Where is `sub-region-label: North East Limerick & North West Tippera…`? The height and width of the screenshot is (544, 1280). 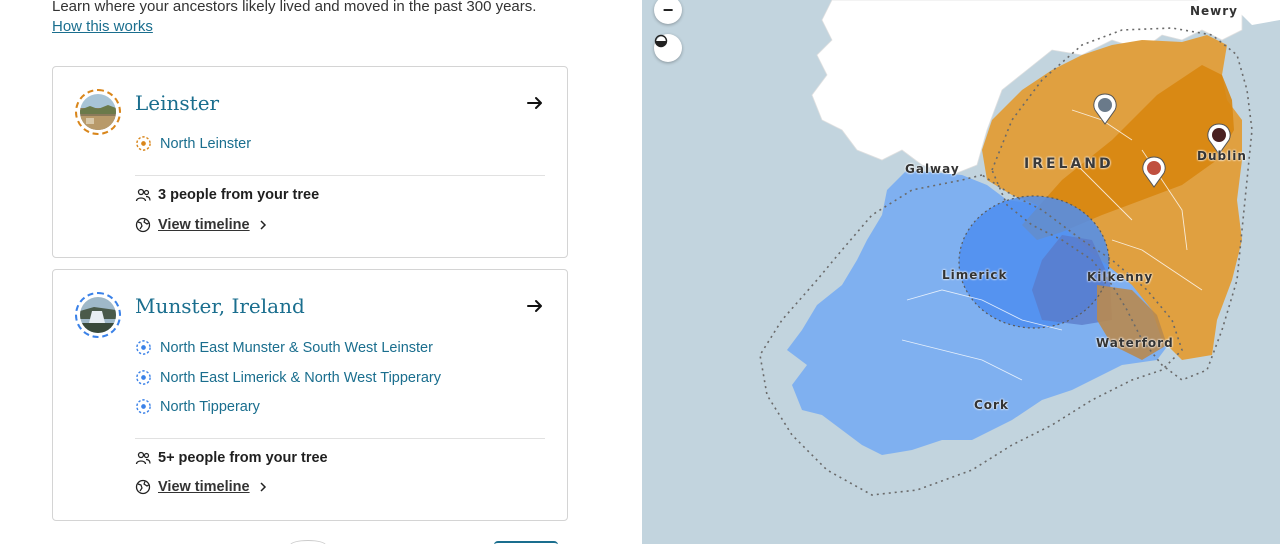
sub-region-label: North East Limerick & North West Tippera… is located at coordinates (300, 377).